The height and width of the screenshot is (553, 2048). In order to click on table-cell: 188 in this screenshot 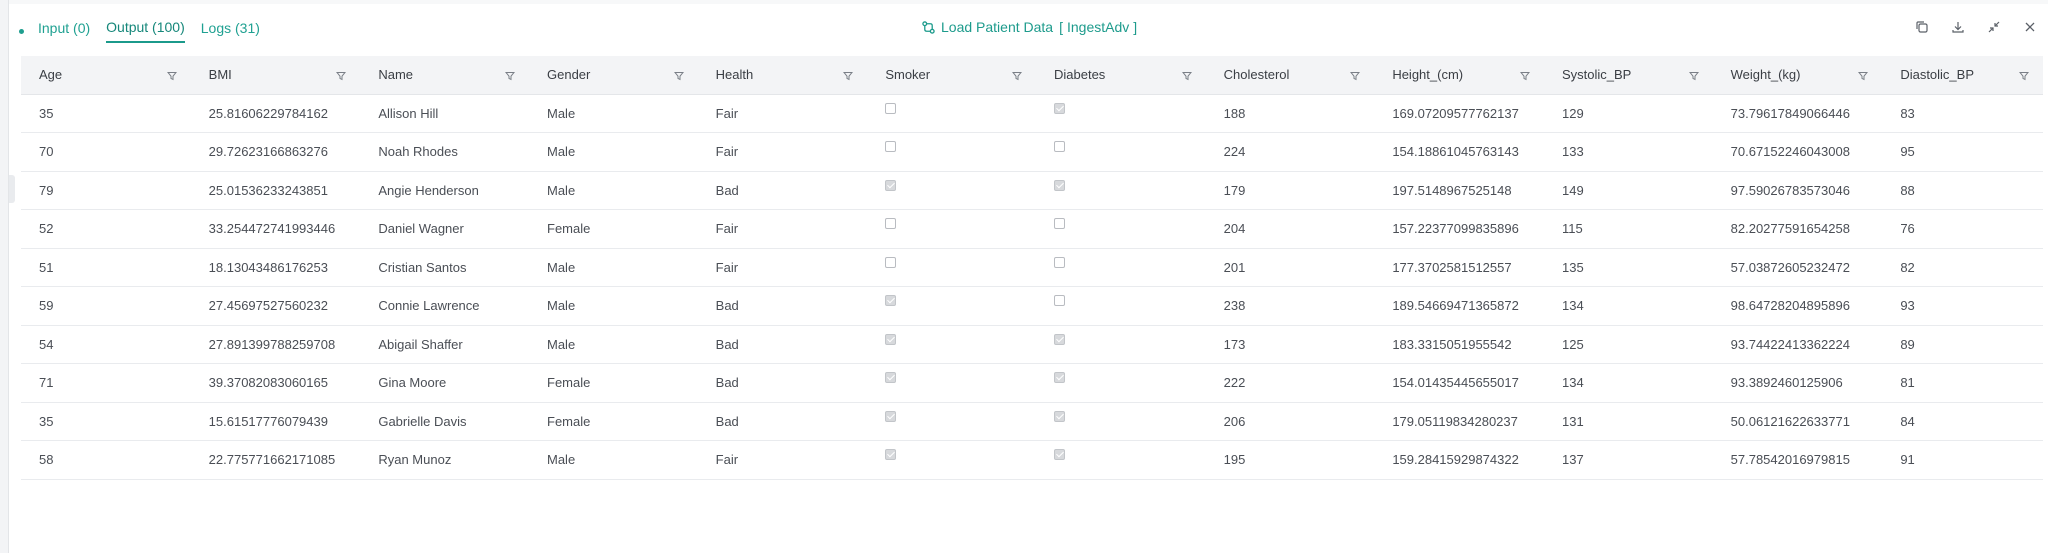, I will do `click(1234, 113)`.